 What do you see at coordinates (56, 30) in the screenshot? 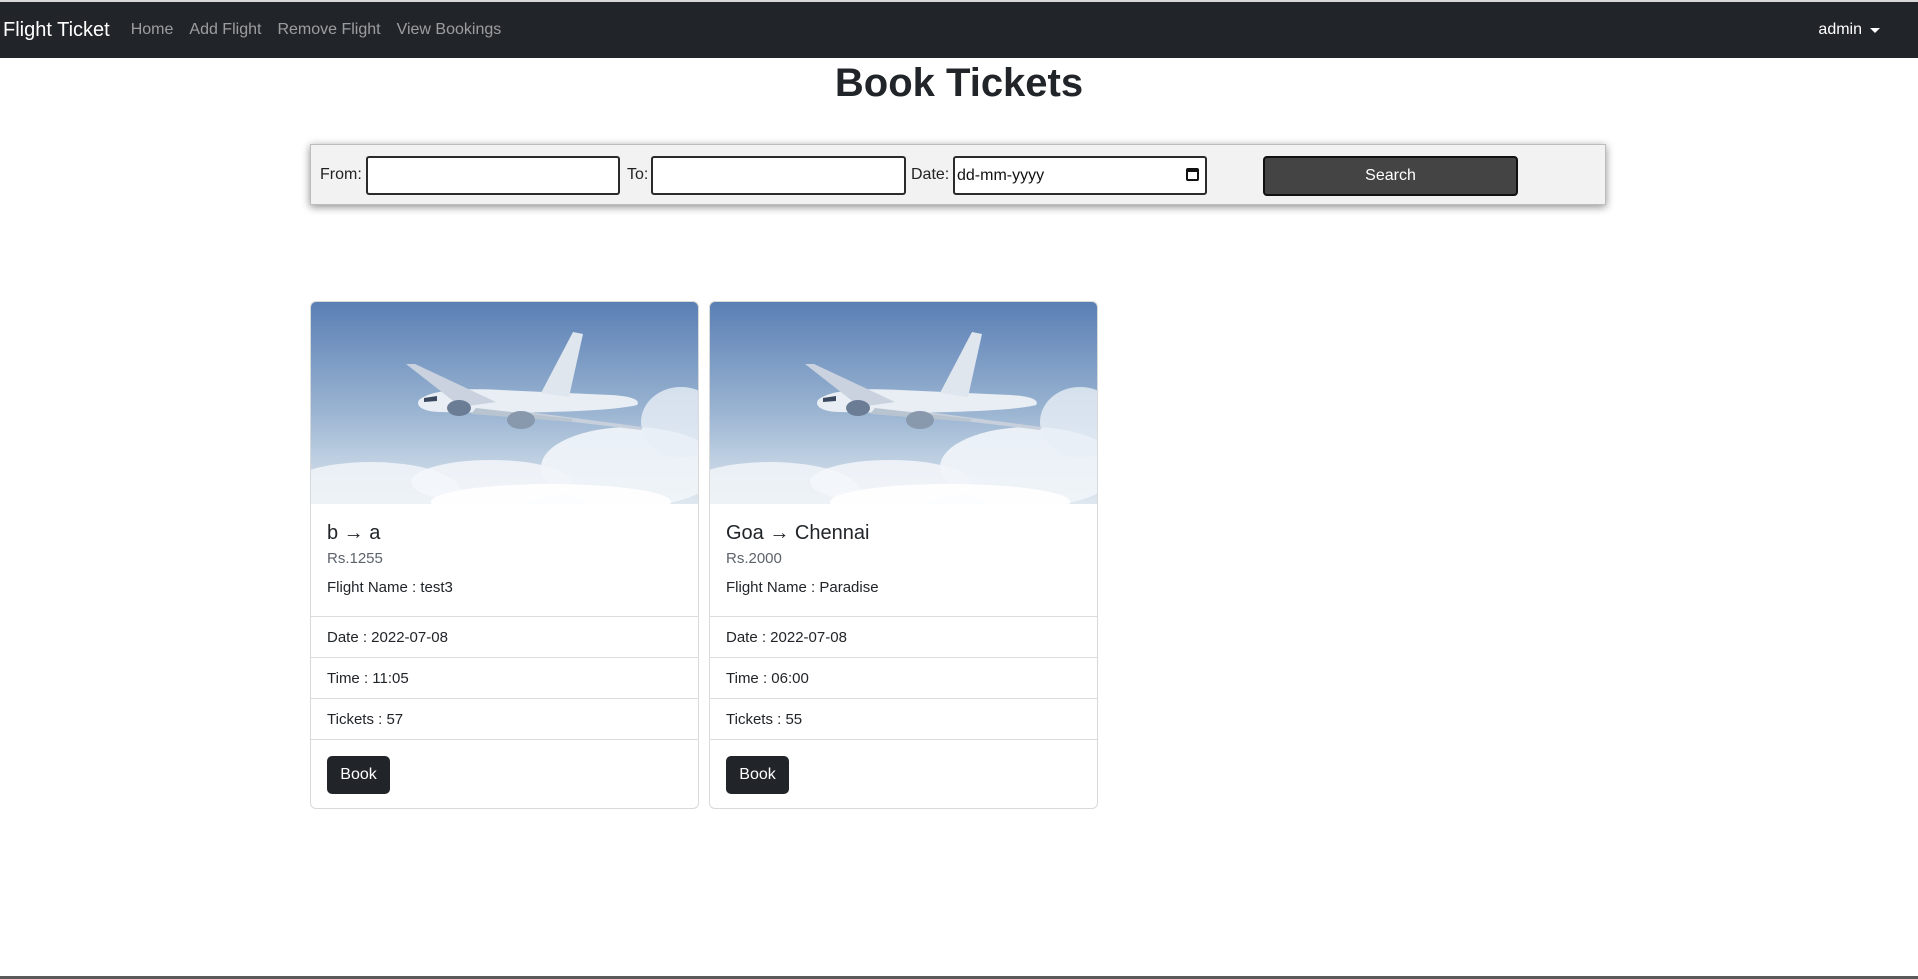
I see `brand-logo: Flight Ticket` at bounding box center [56, 30].